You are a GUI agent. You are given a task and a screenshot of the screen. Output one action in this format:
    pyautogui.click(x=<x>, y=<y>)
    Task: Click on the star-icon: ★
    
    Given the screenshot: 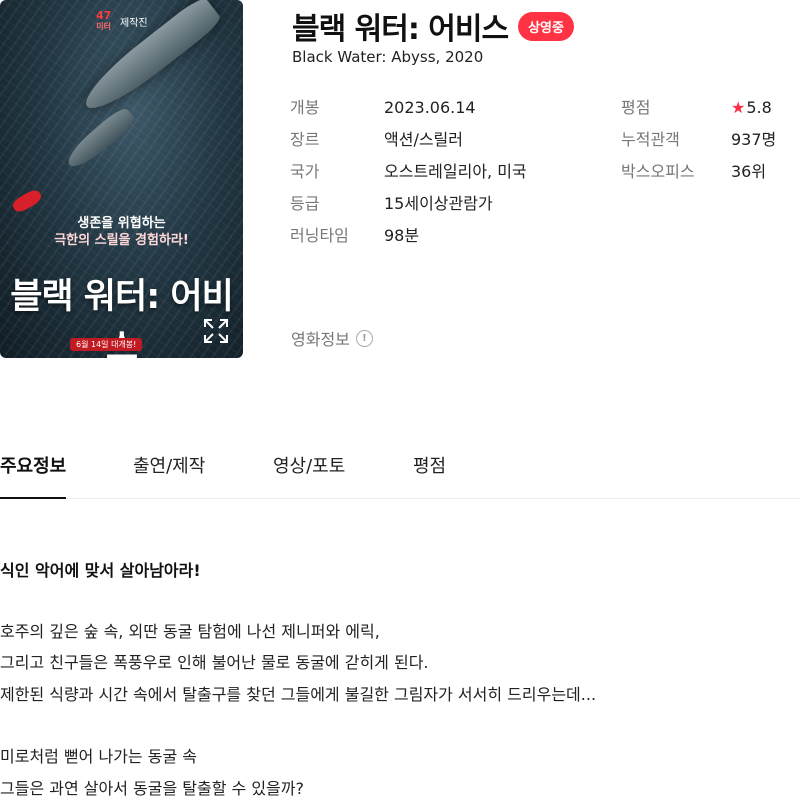 What is the action you would take?
    pyautogui.click(x=738, y=107)
    